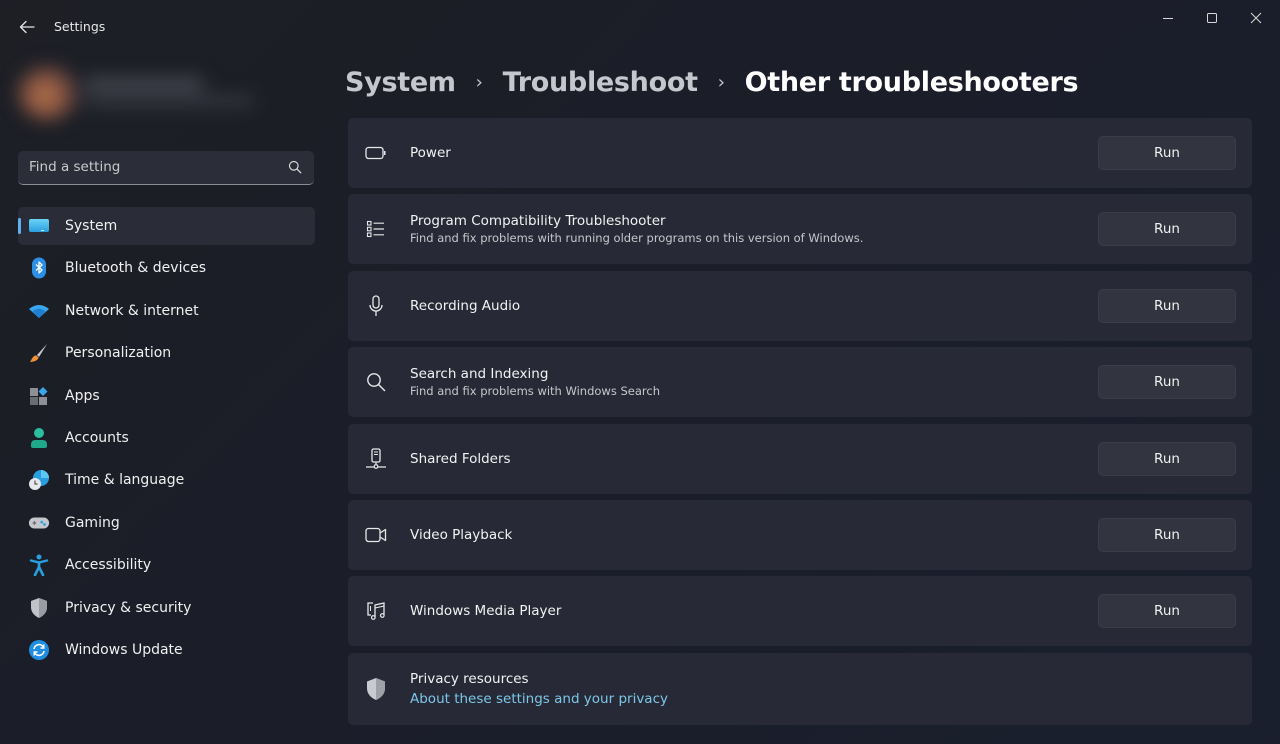  Describe the element at coordinates (125, 480) in the screenshot. I see `sidebar-item-label: Time & language` at that location.